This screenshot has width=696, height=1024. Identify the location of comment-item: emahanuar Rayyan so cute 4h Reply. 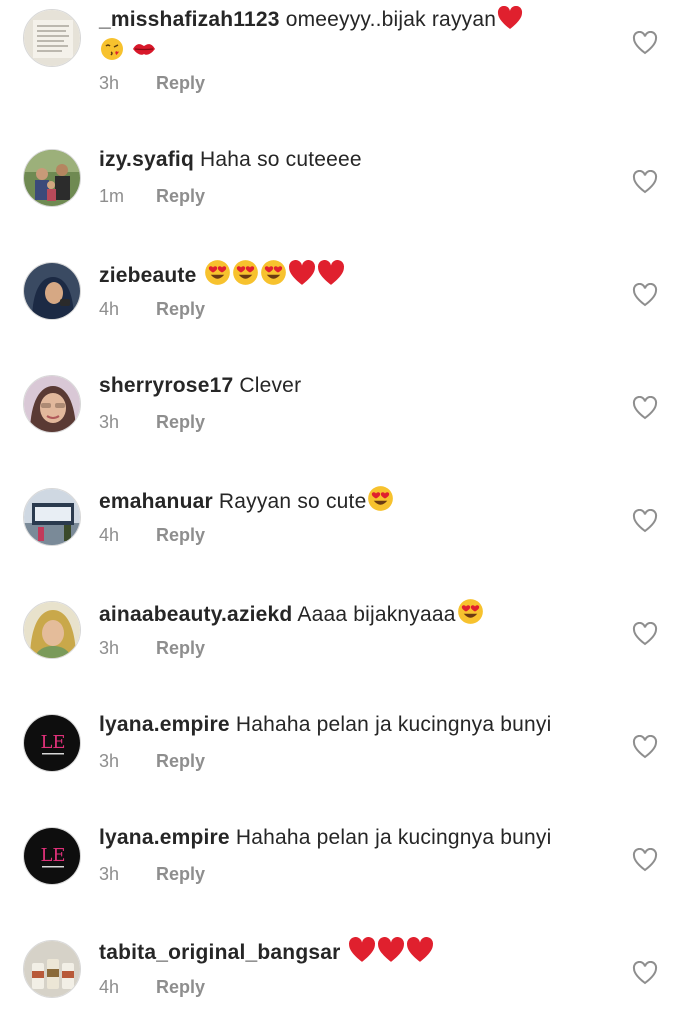
(348, 508).